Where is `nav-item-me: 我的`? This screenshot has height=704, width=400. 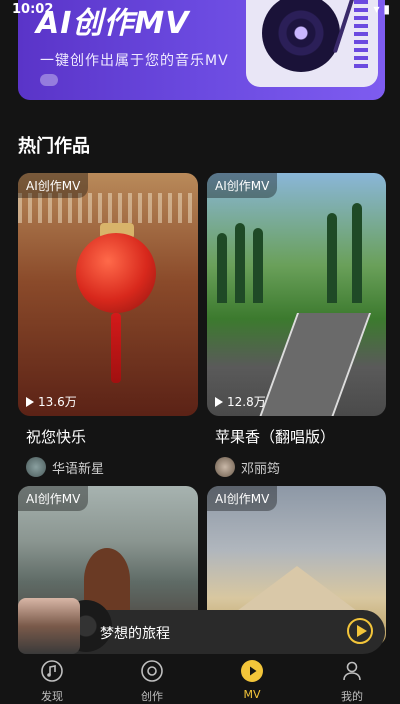
nav-item-me: 我的 is located at coordinates (352, 679).